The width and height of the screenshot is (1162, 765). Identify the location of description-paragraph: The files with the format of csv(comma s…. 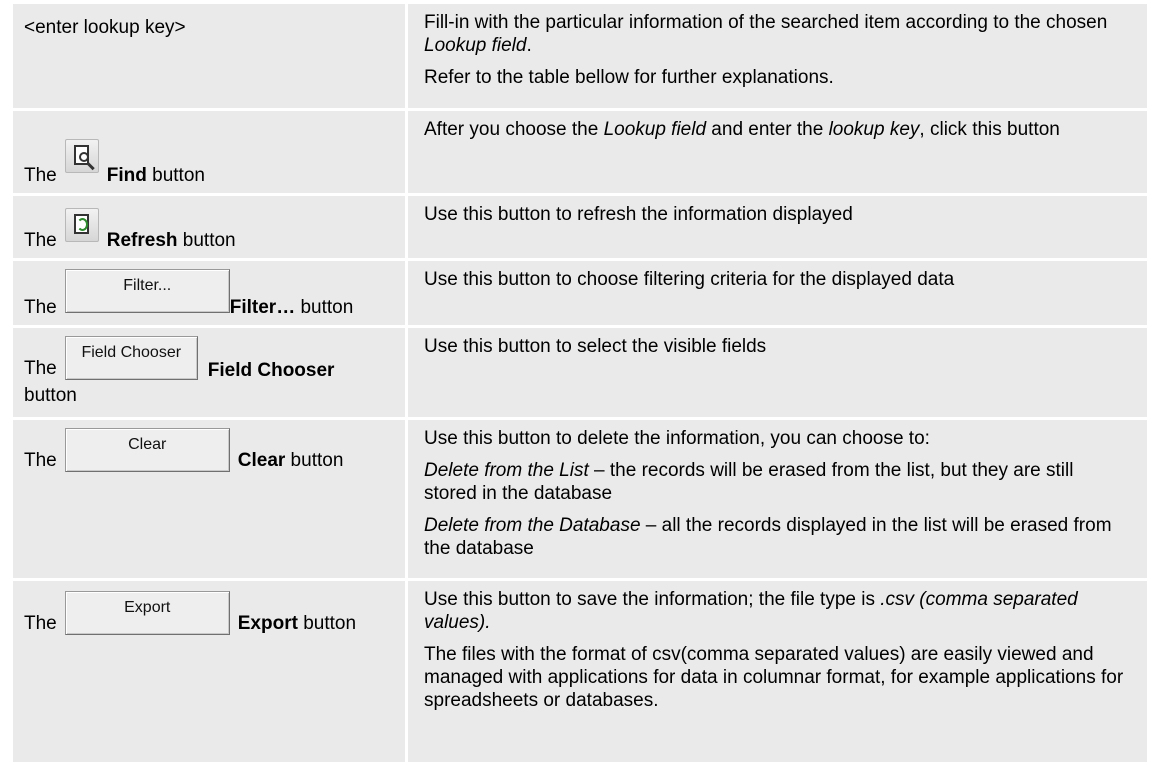
(777, 677).